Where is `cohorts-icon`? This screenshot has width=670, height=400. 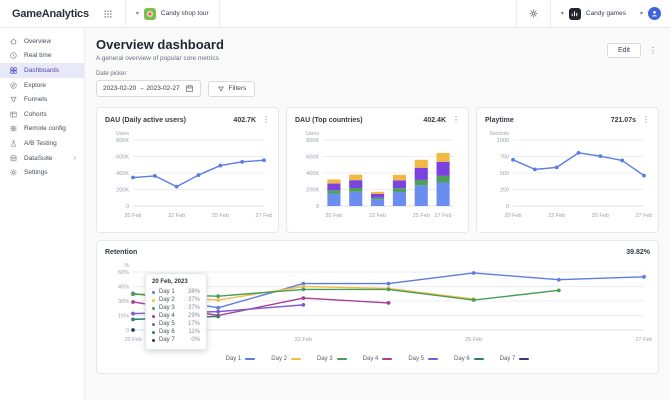
cohorts-icon is located at coordinates (13, 114).